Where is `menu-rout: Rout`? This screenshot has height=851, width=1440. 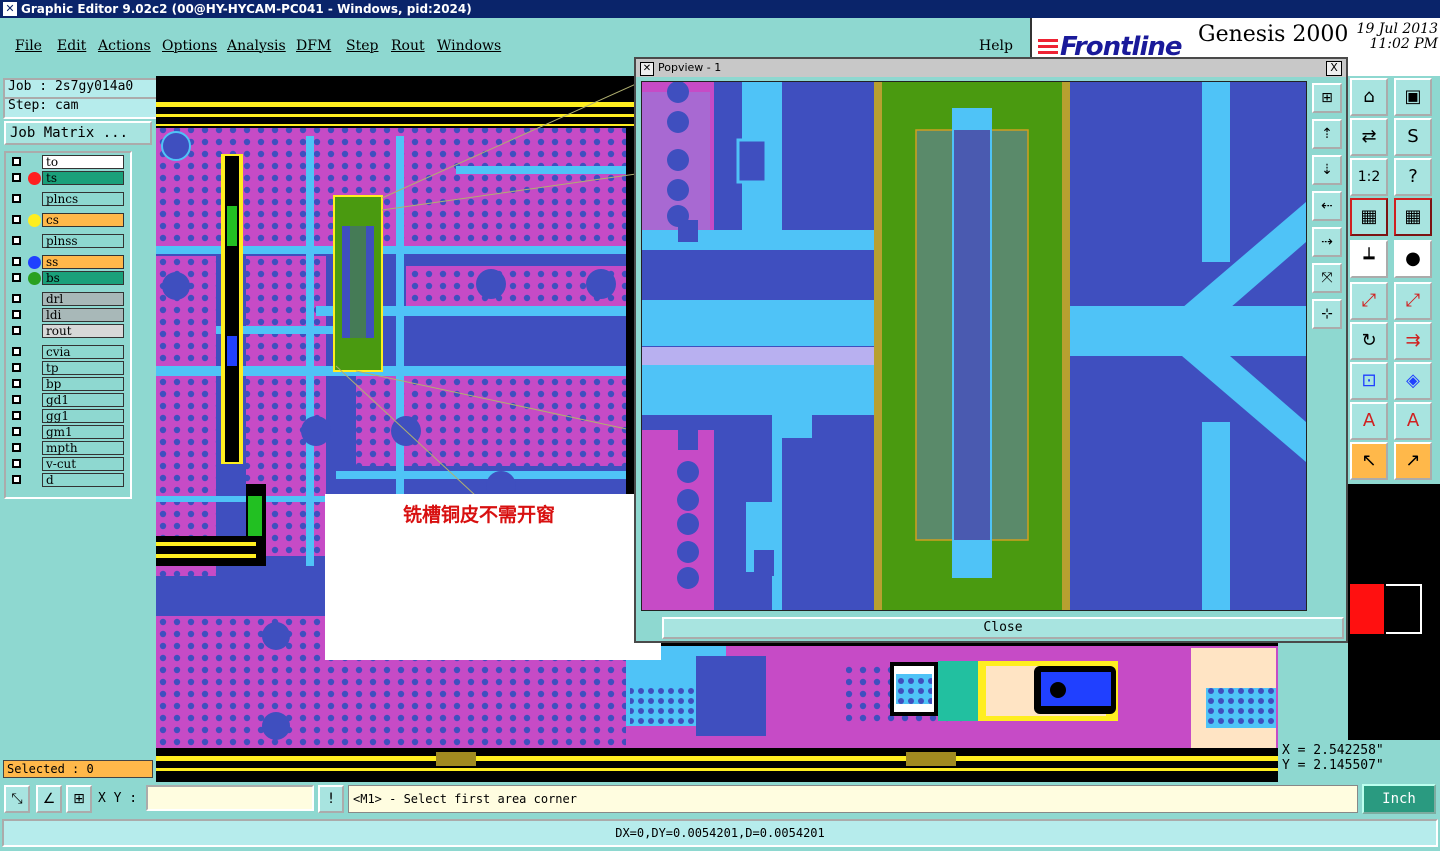
menu-rout: Rout is located at coordinates (408, 46).